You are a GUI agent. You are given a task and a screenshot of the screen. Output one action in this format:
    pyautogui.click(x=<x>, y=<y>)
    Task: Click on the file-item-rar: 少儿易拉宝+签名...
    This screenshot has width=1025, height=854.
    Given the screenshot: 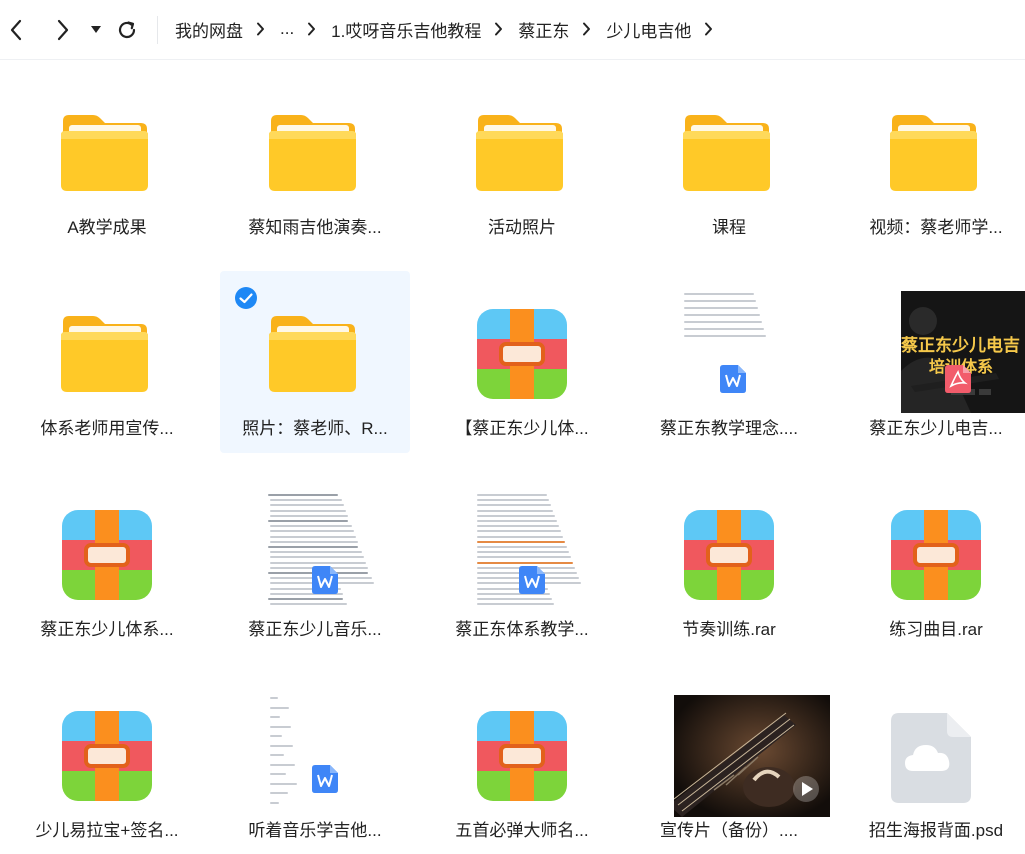 What is the action you would take?
    pyautogui.click(x=107, y=763)
    